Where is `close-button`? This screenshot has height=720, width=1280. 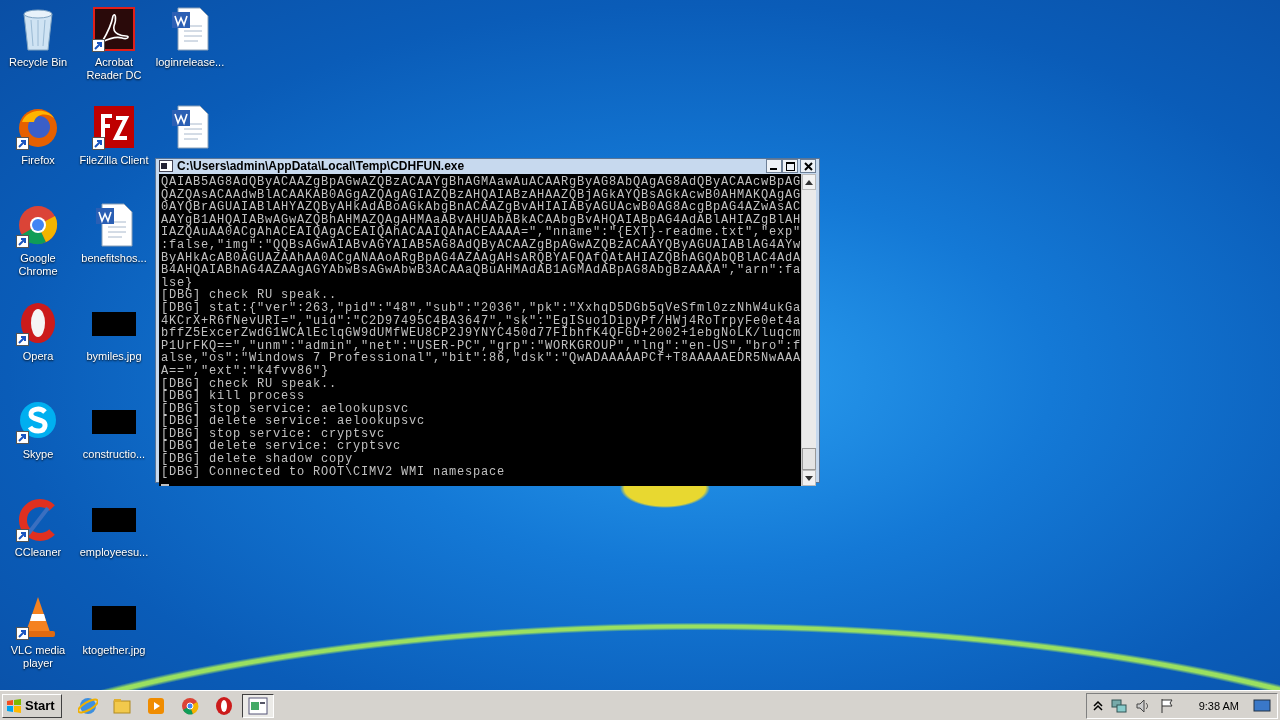 close-button is located at coordinates (808, 166).